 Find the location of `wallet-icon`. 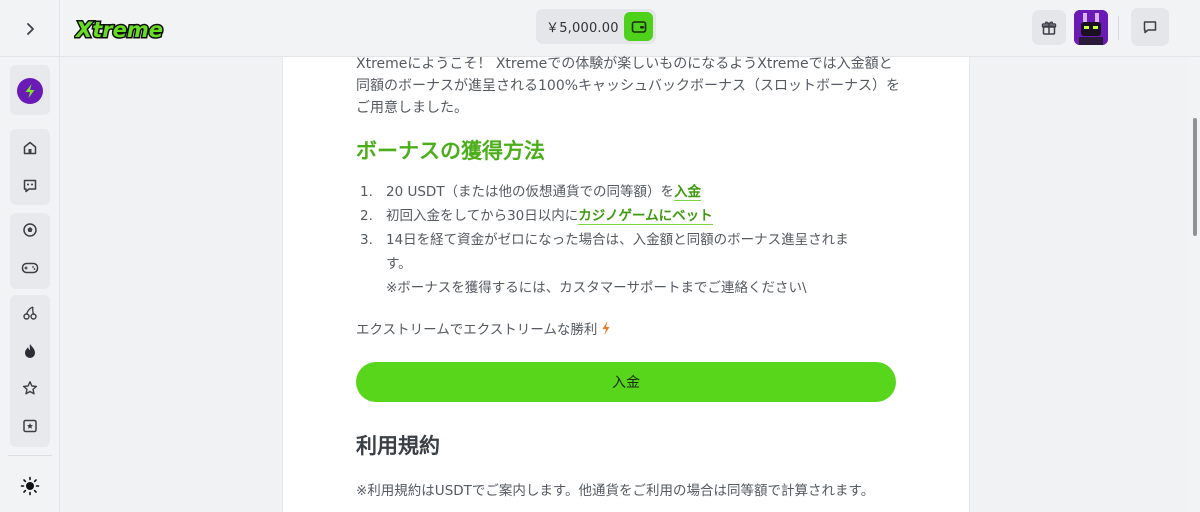

wallet-icon is located at coordinates (638, 26).